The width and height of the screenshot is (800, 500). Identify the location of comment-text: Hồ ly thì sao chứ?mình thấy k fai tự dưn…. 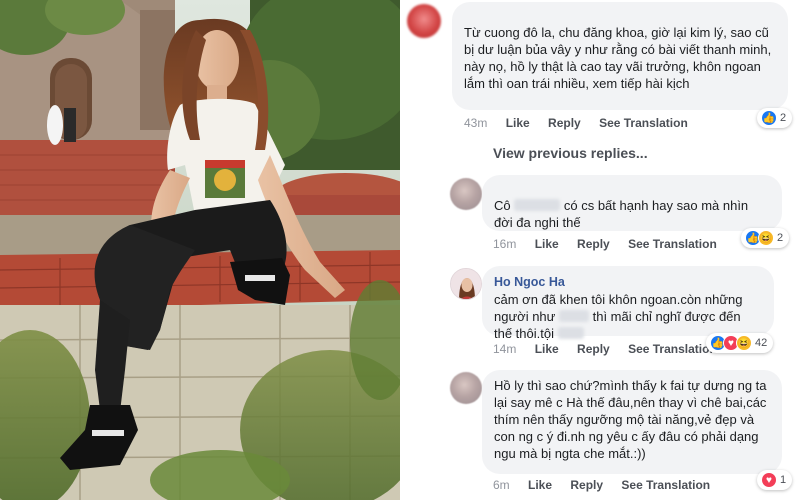
(630, 419).